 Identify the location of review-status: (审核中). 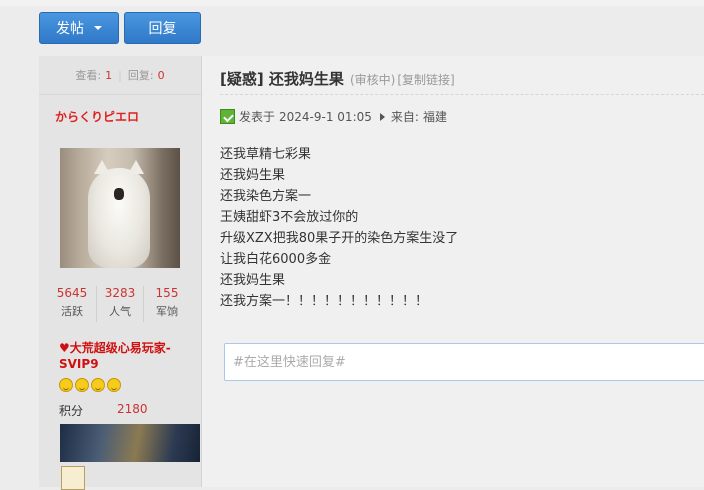
(372, 80).